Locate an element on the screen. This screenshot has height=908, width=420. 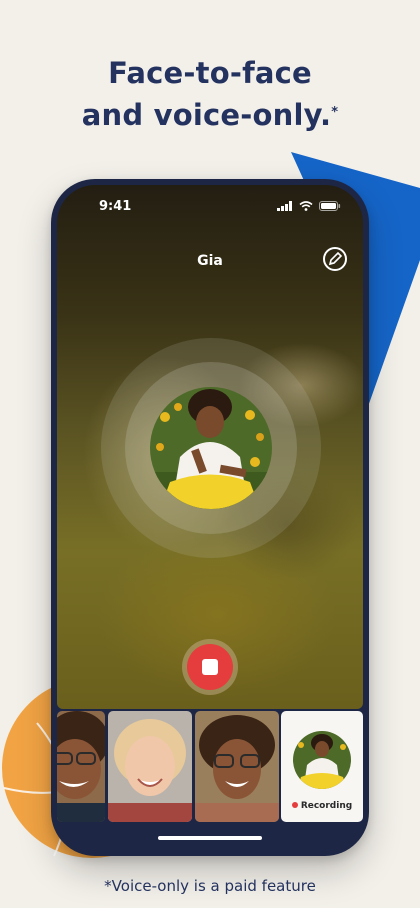
caller-avatar is located at coordinates (211, 448).